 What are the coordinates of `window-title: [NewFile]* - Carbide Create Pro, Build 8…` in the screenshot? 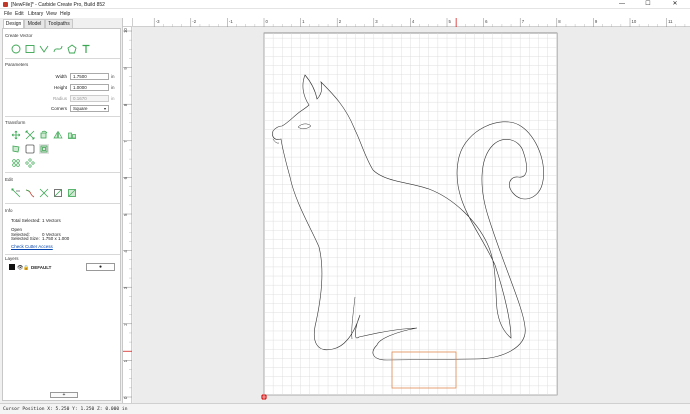 It's located at (58, 4).